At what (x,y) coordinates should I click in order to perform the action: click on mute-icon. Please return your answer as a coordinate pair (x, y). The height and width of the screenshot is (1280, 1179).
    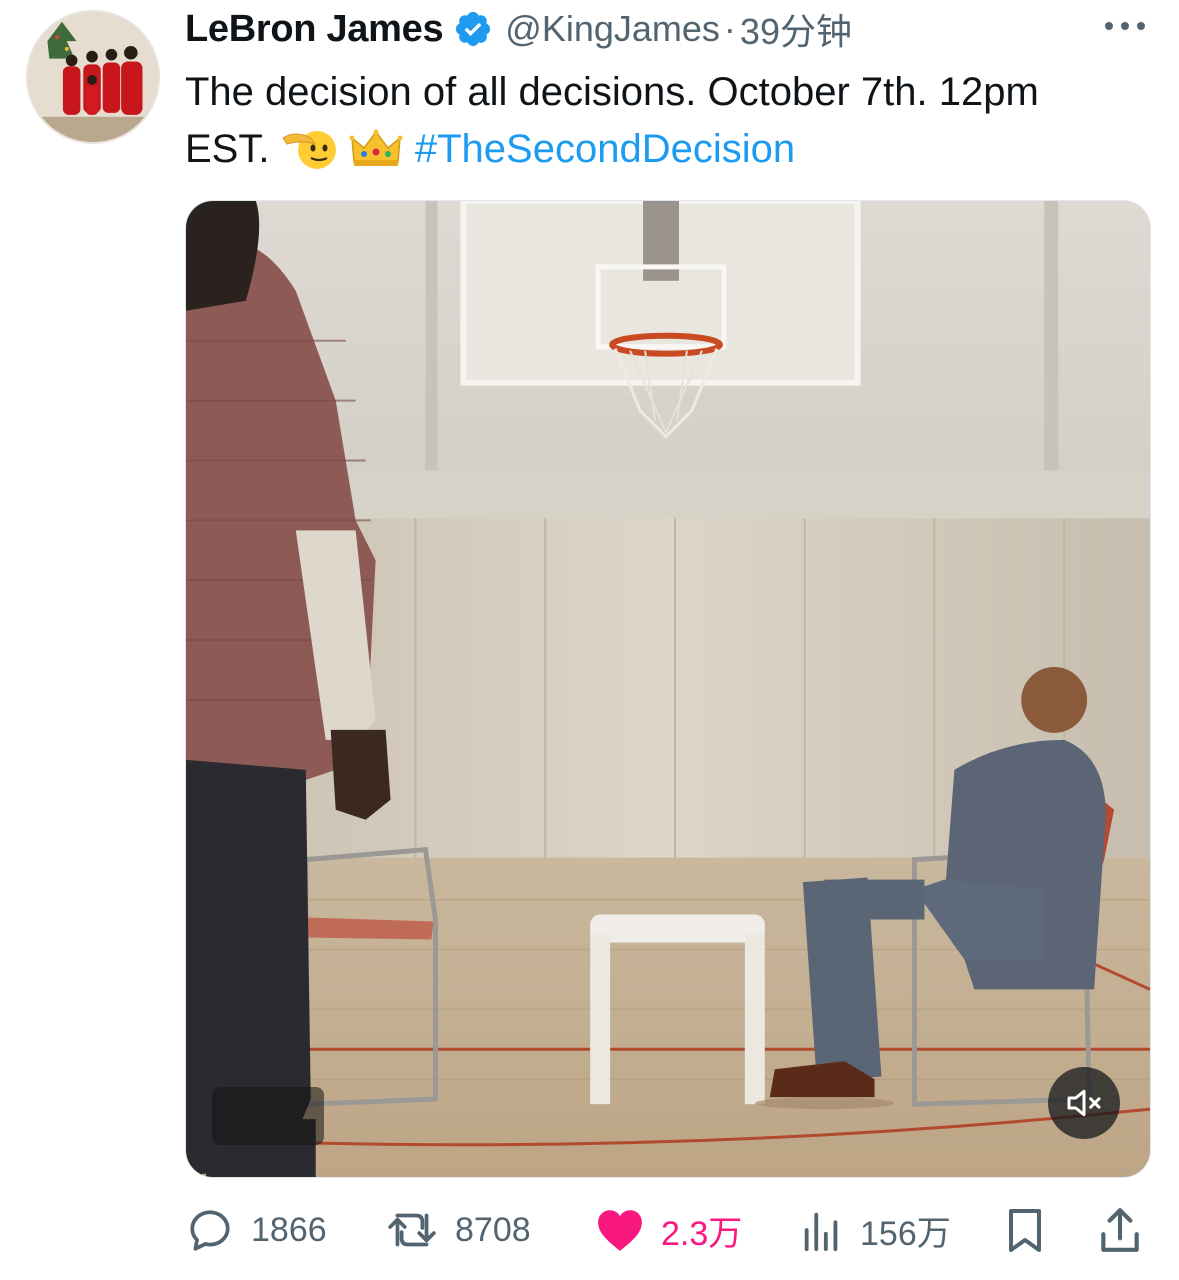
    Looking at the image, I should click on (1084, 1103).